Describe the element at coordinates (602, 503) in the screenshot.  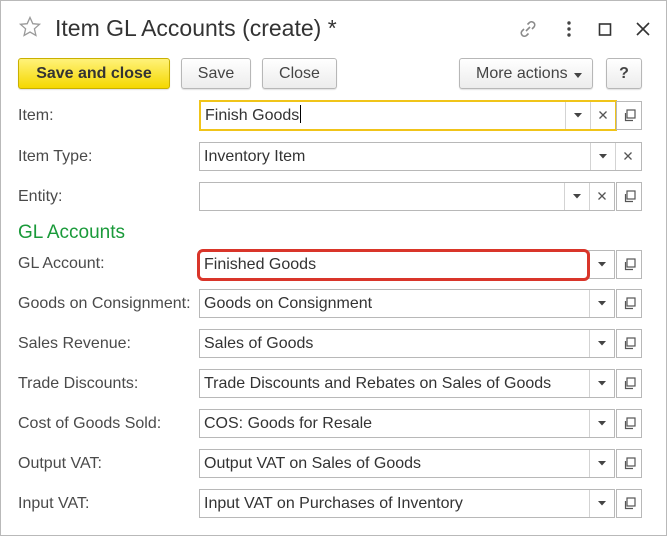
I see `input-vat-dropdown-icon` at that location.